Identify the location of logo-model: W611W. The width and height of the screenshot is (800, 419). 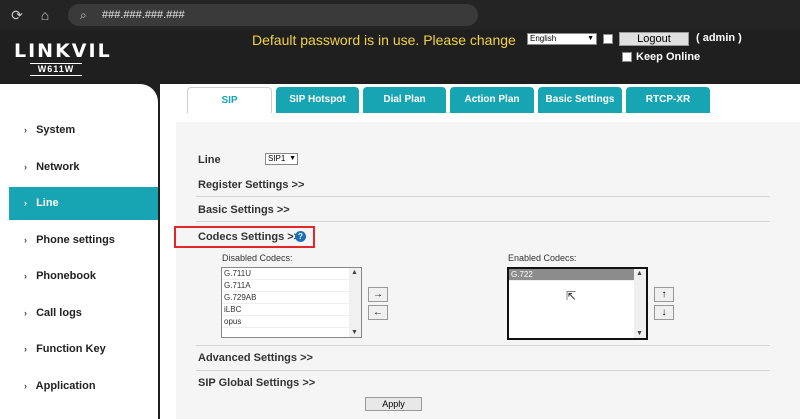
(56, 69).